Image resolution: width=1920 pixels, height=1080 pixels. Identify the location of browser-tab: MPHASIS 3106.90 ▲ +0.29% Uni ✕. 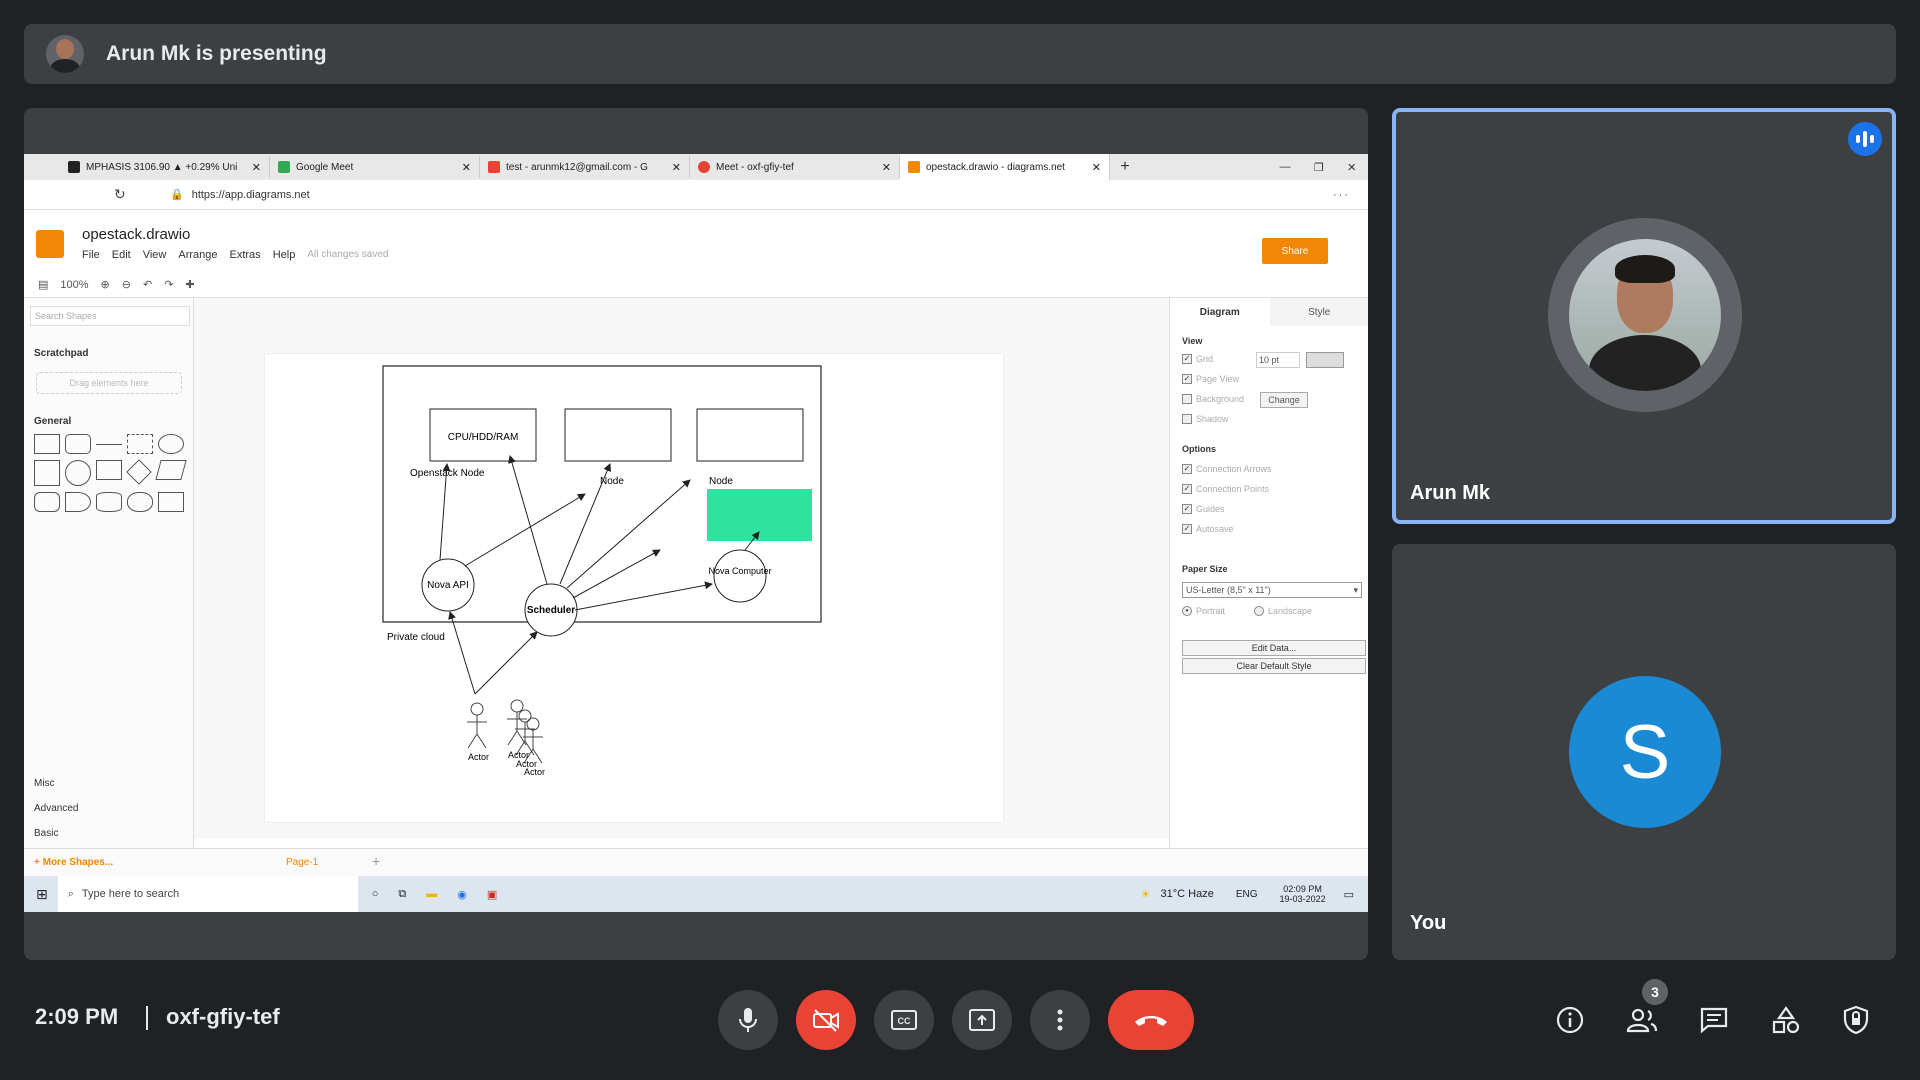
(165, 167).